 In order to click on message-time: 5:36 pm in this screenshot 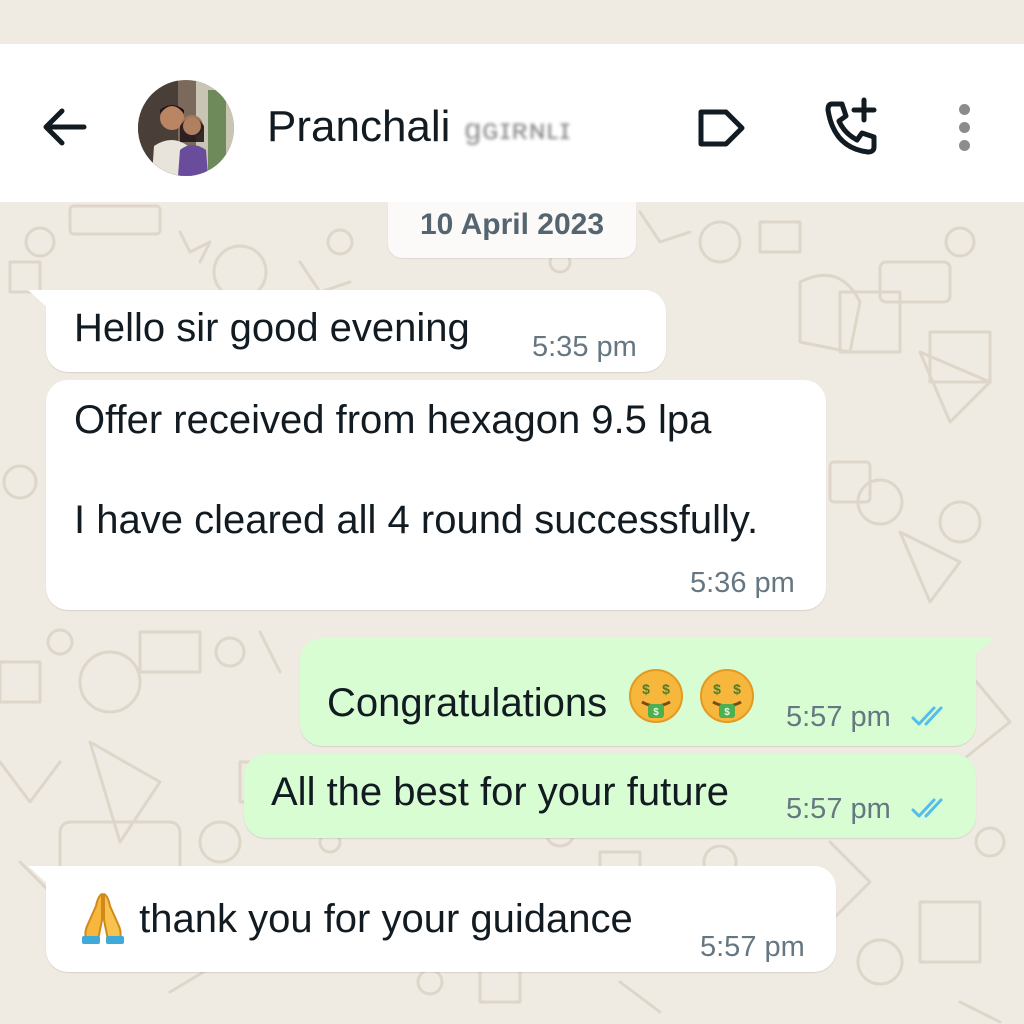, I will do `click(742, 583)`.